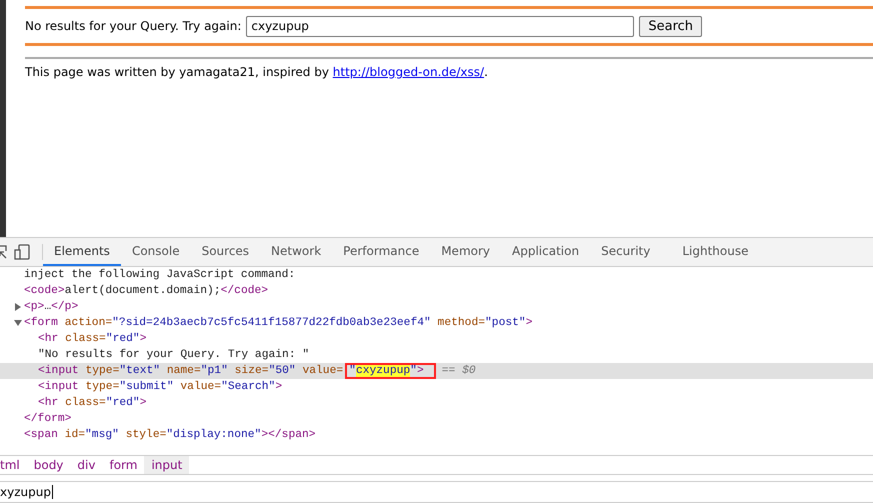 The height and width of the screenshot is (503, 873). I want to click on dom-node-line: <code>alert(document.domain);</code>, so click(146, 291).